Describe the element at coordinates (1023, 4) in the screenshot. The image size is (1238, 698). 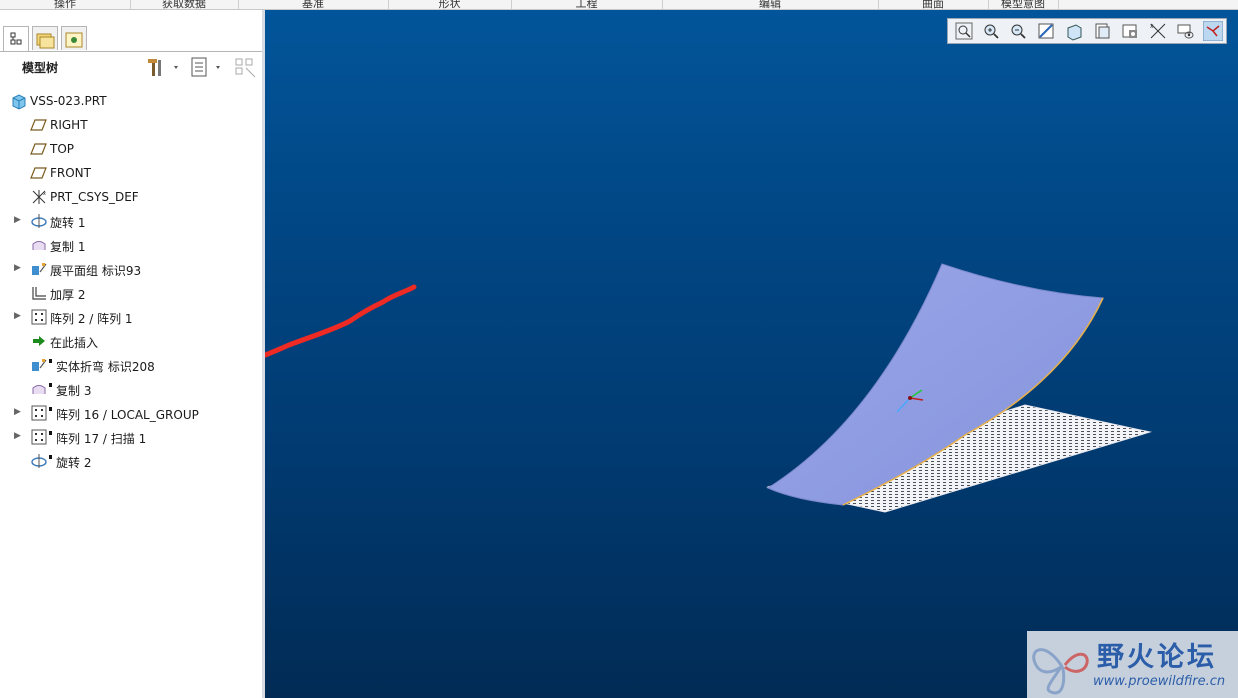
I see `ribbon-tab-model-intent: 模型意图` at that location.